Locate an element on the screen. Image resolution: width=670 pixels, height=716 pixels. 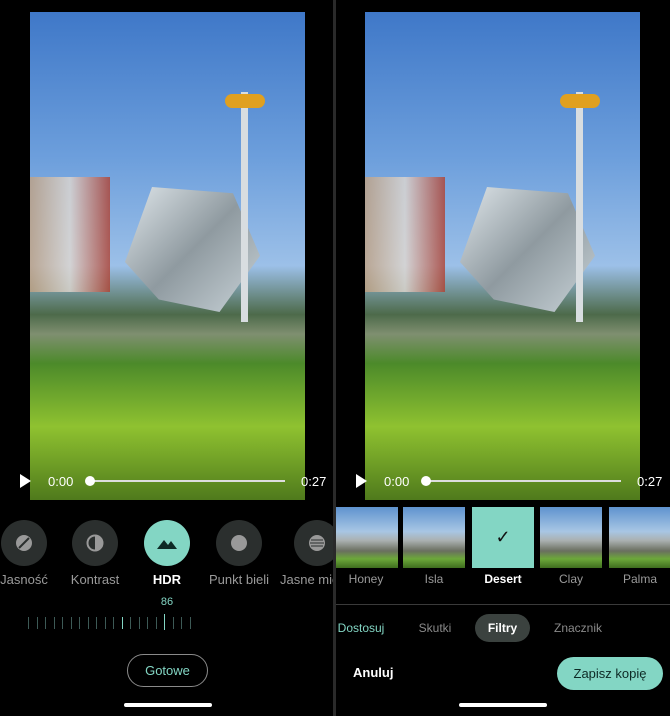
done-button: Gotowe is located at coordinates (167, 670).